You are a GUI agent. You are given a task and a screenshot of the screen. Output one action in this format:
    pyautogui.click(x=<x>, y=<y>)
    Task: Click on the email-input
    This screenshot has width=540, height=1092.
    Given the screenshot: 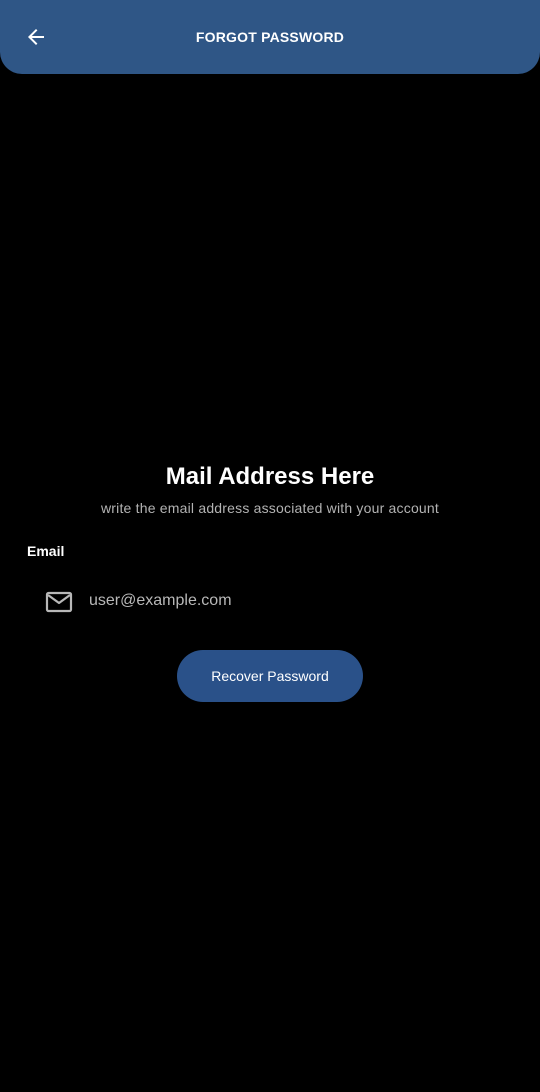 What is the action you would take?
    pyautogui.click(x=289, y=601)
    